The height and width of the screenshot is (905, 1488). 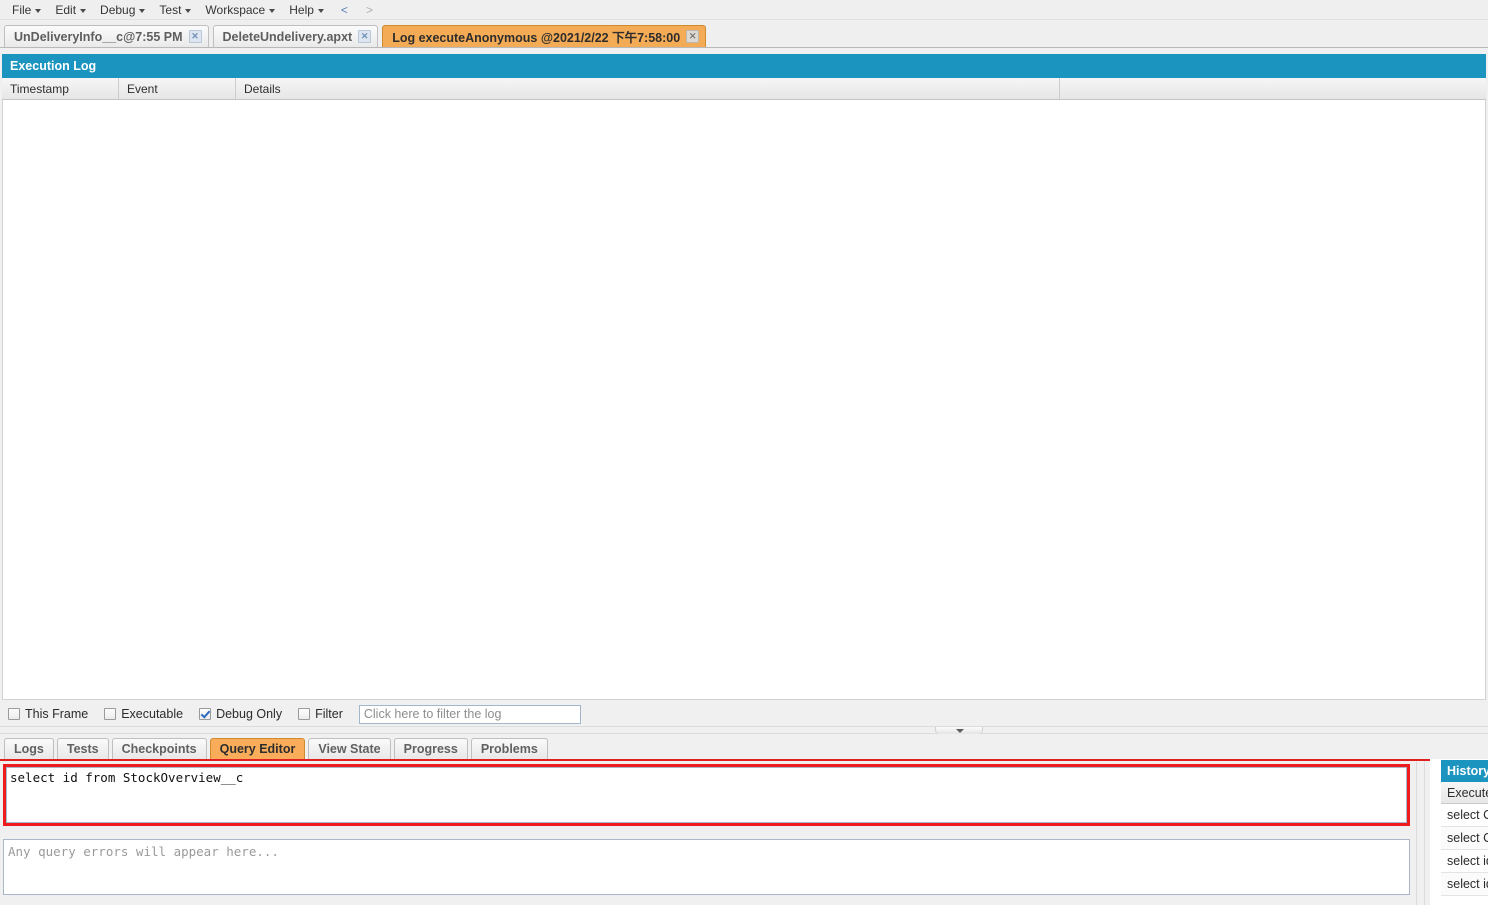 What do you see at coordinates (959, 730) in the screenshot?
I see `splitter-collapse-handle` at bounding box center [959, 730].